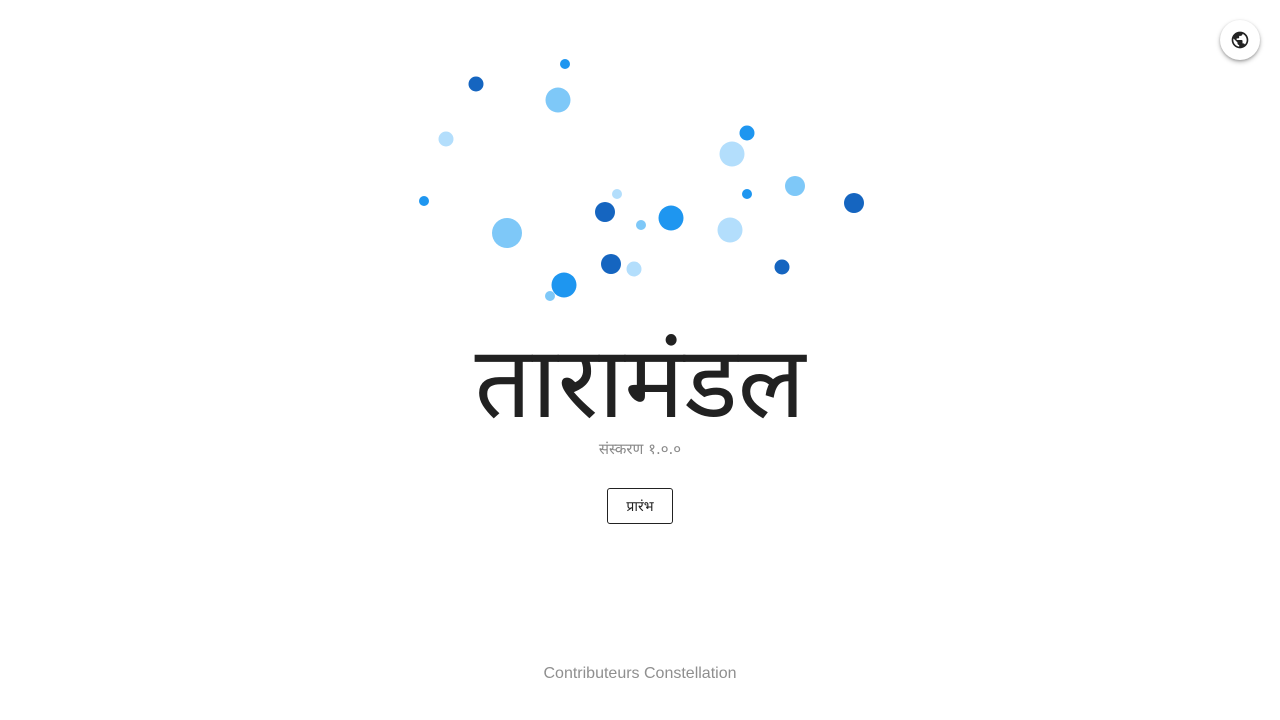 This screenshot has width=1280, height=720. I want to click on constellation-graphic, so click(641, 180).